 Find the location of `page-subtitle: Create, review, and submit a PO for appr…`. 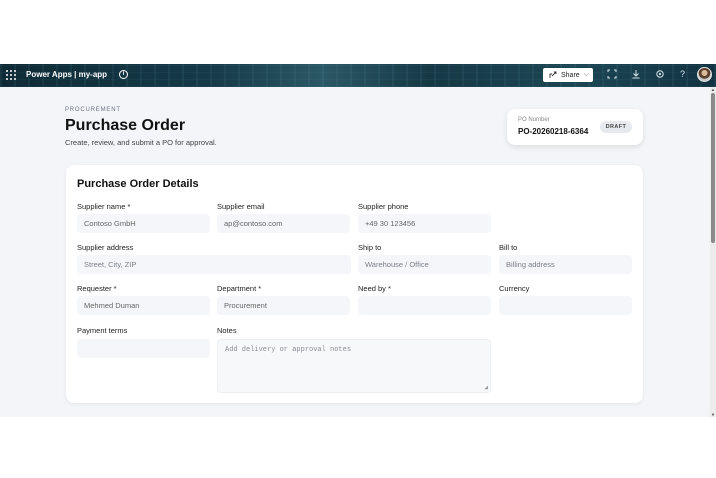

page-subtitle: Create, review, and submit a PO for appr… is located at coordinates (141, 142).